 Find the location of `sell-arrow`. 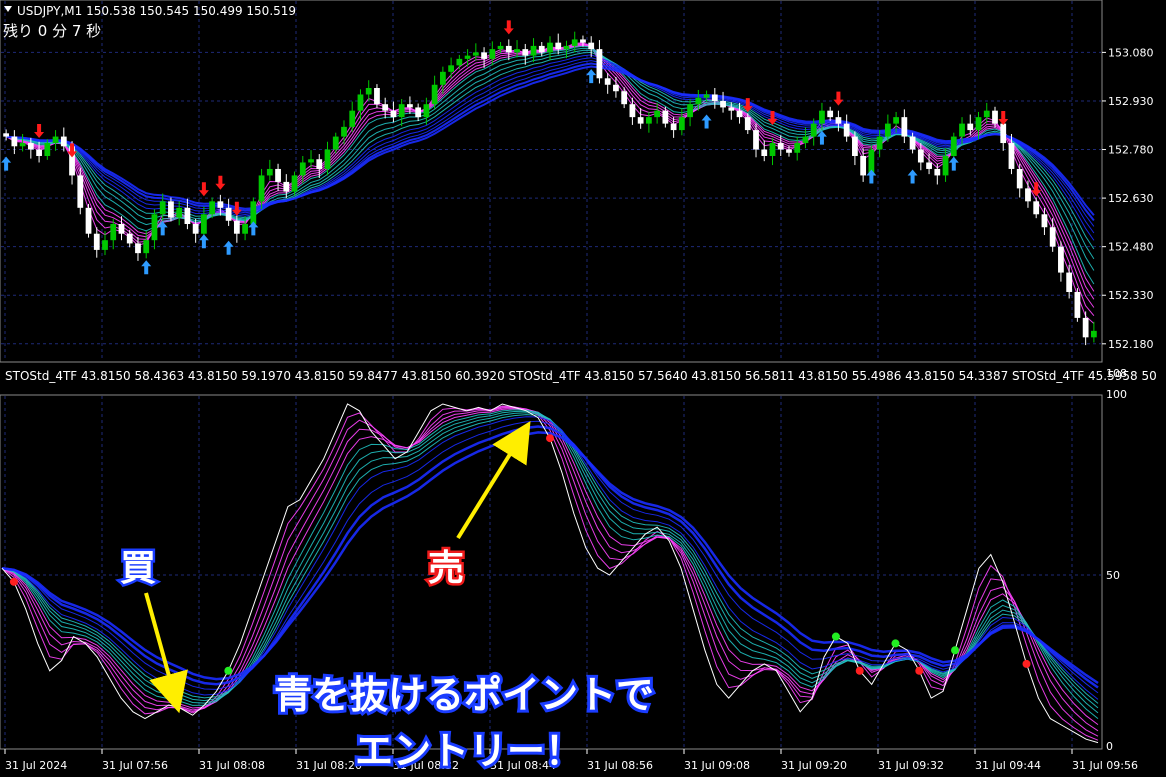

sell-arrow is located at coordinates (493, 480).